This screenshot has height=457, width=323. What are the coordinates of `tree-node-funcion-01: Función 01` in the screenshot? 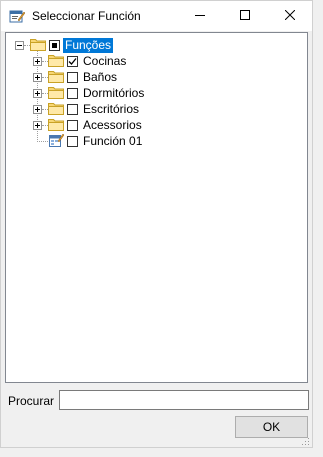 It's located at (96, 141).